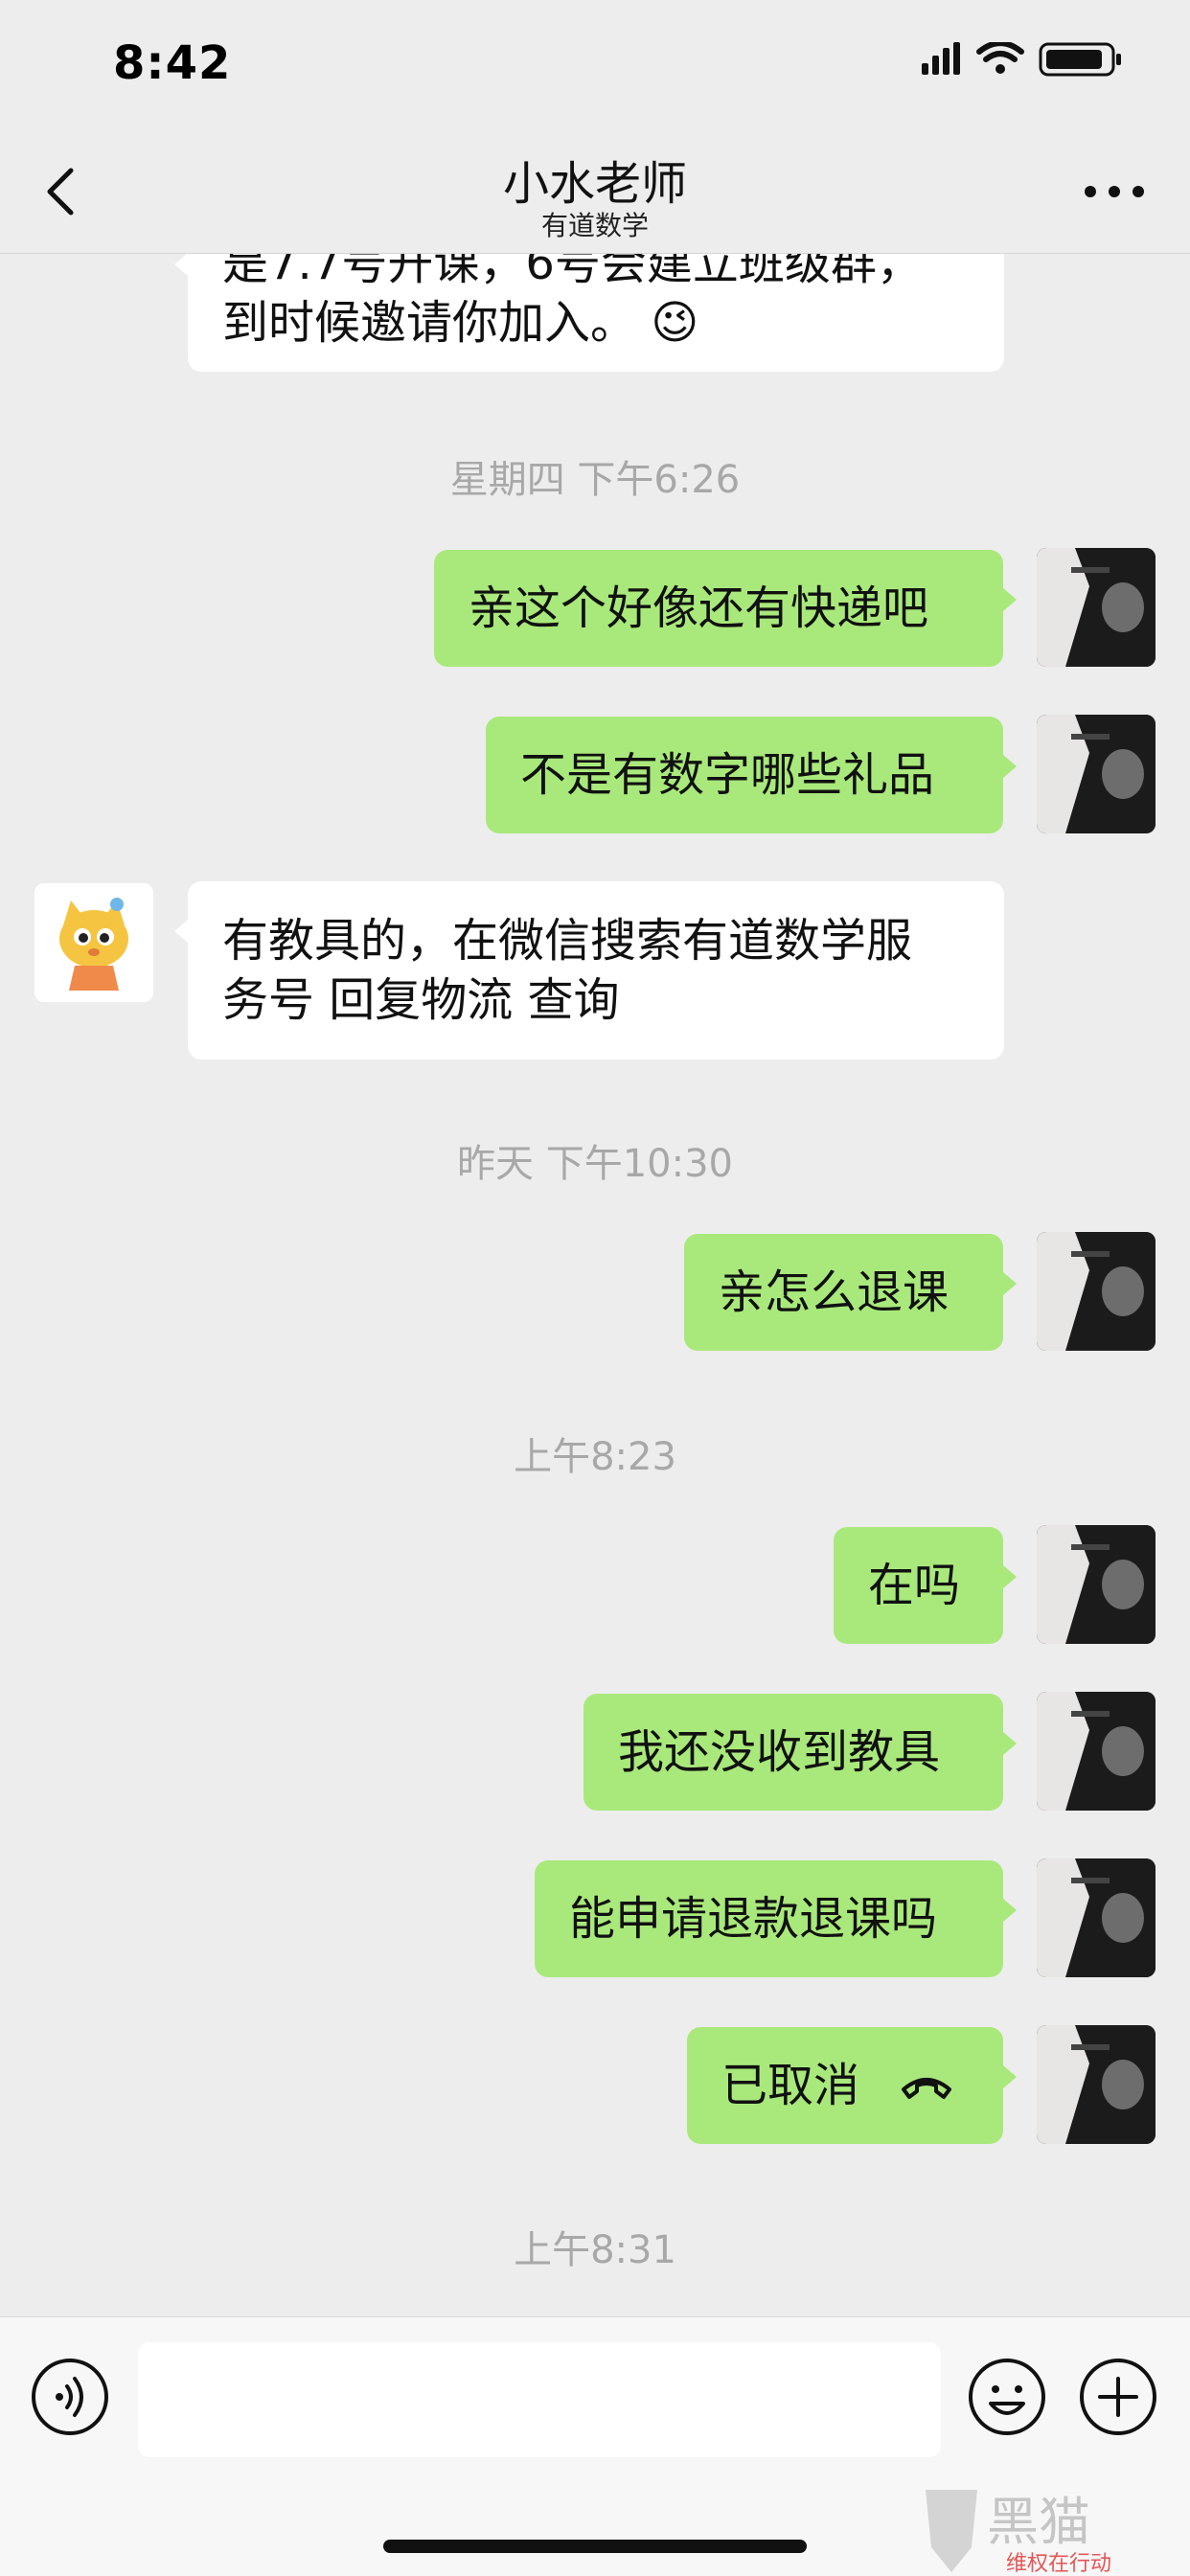  I want to click on message-text: 已取消, so click(791, 2085).